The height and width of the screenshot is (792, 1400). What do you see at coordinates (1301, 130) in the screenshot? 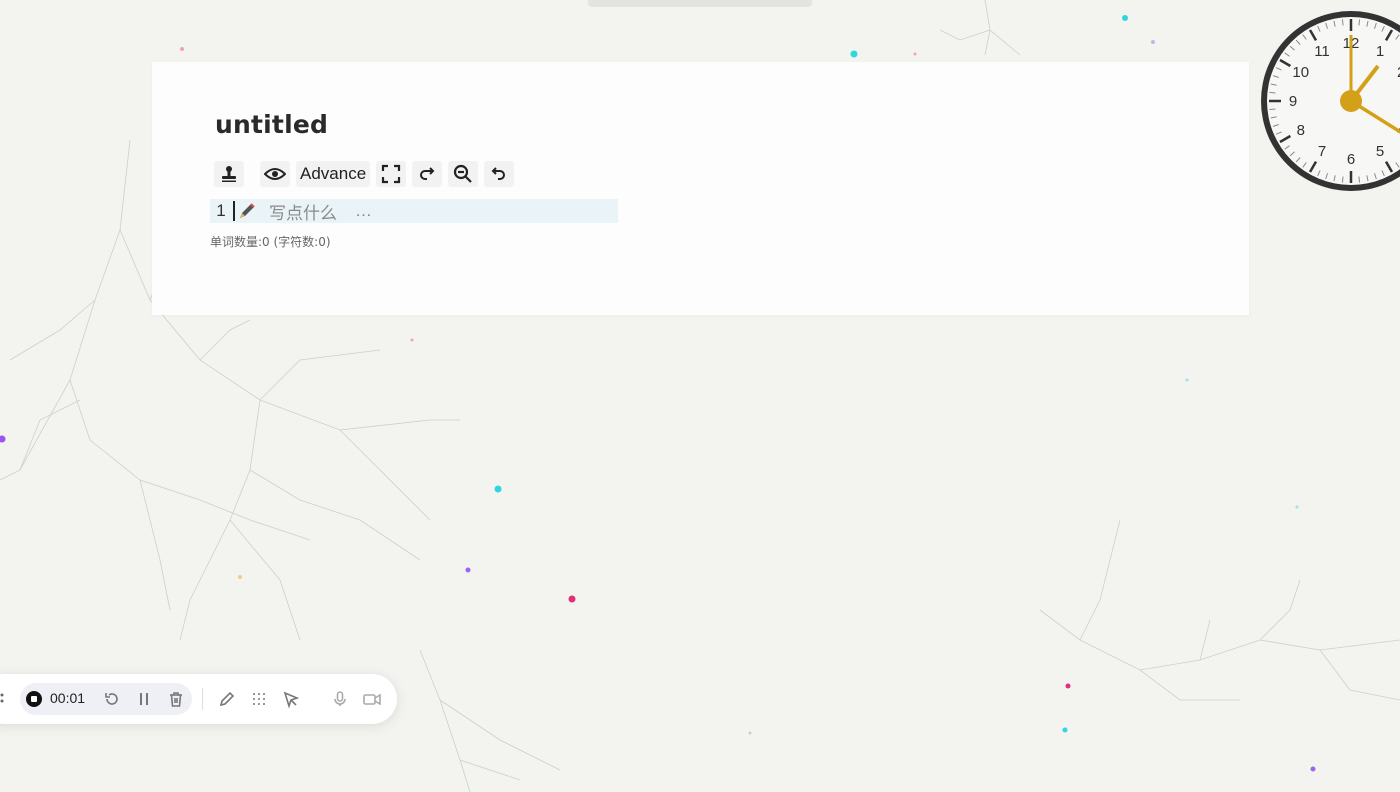
I see `clock-numeral: 8` at bounding box center [1301, 130].